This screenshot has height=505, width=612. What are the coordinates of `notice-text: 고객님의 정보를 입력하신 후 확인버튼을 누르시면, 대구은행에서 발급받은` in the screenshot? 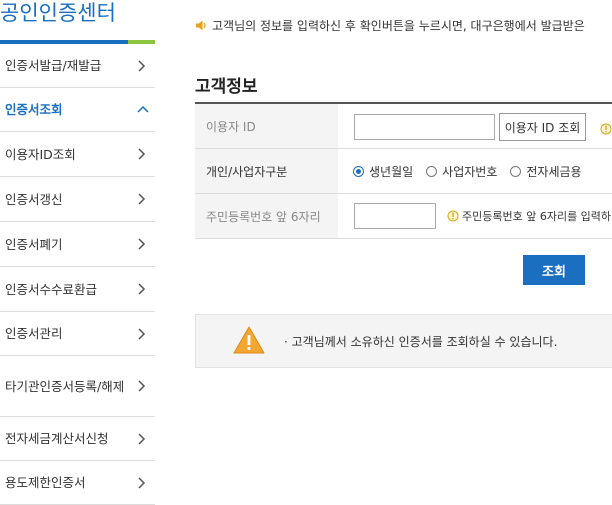 It's located at (398, 26).